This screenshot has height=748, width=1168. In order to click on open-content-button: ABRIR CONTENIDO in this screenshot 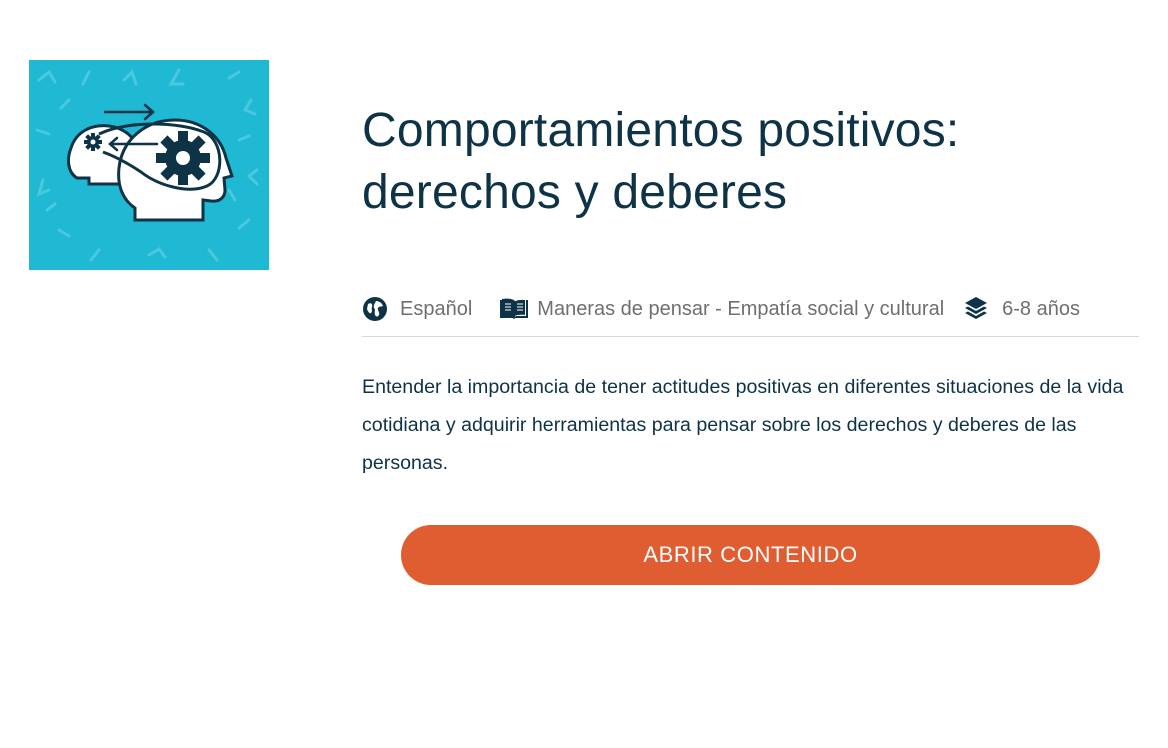, I will do `click(750, 555)`.